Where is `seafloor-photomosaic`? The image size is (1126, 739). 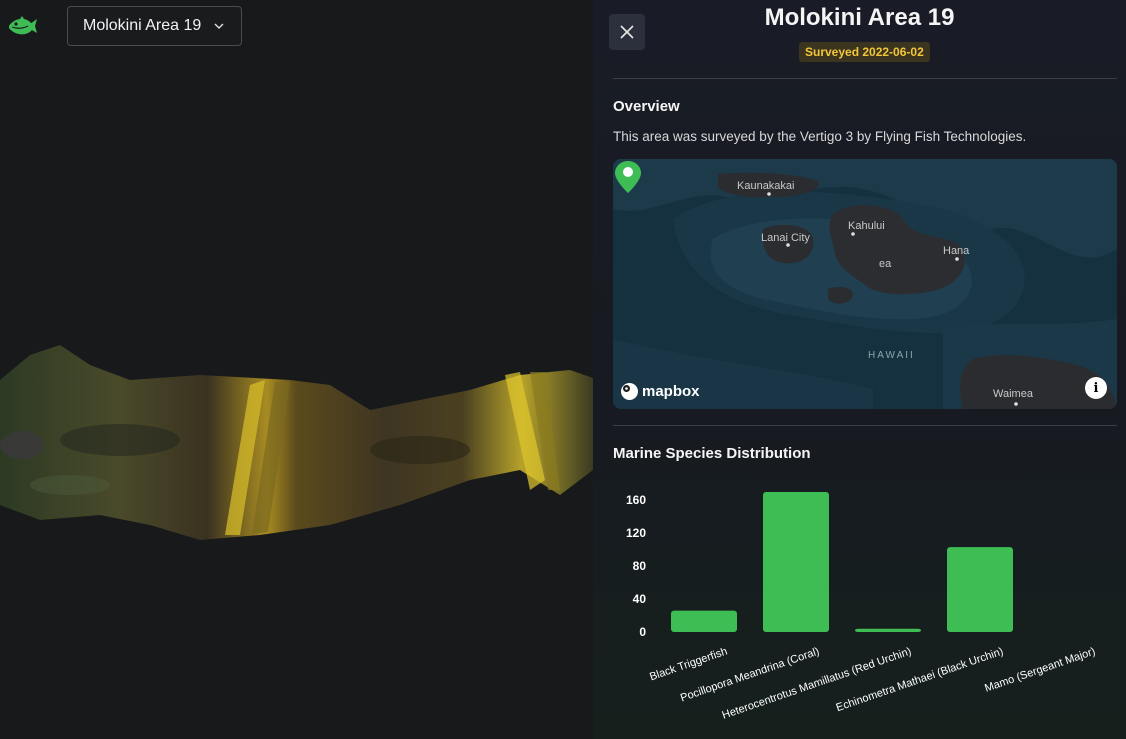
seafloor-photomosaic is located at coordinates (296, 442).